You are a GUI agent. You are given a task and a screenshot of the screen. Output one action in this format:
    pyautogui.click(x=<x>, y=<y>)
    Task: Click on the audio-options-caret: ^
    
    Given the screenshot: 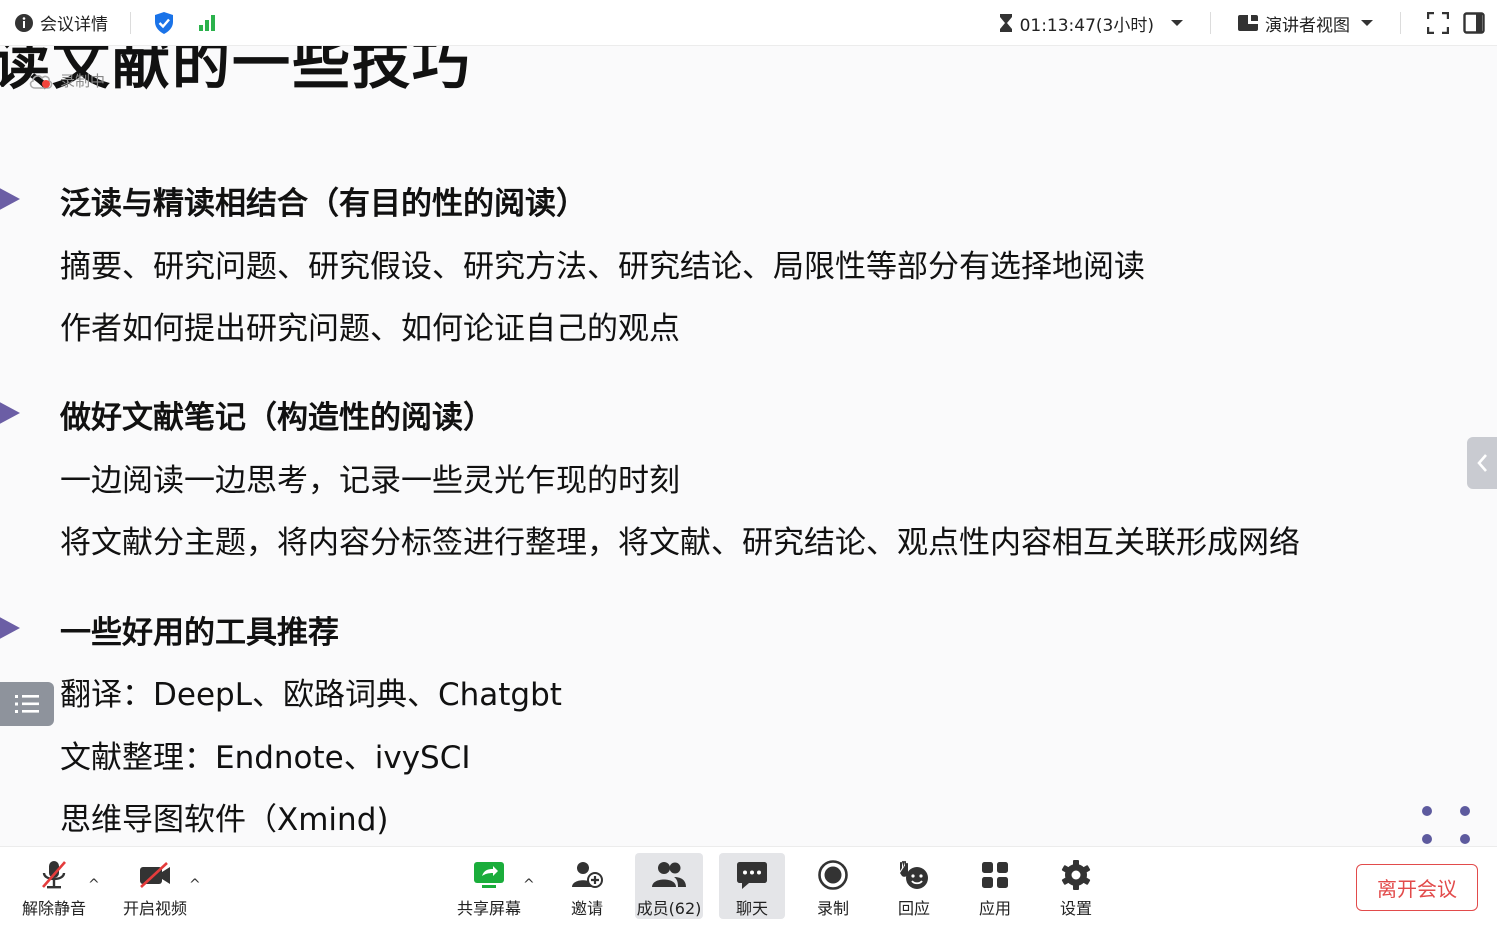 What is the action you would take?
    pyautogui.click(x=94, y=885)
    